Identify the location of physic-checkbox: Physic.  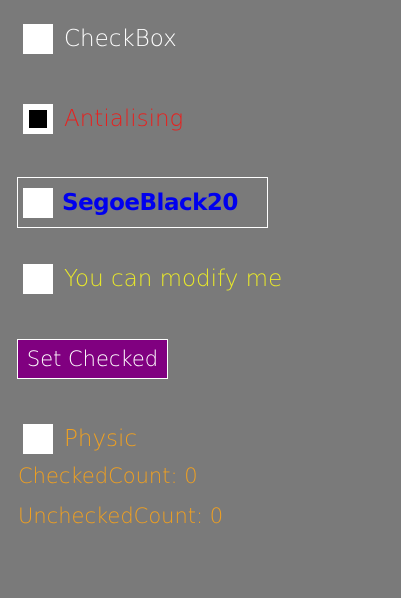
(80, 439).